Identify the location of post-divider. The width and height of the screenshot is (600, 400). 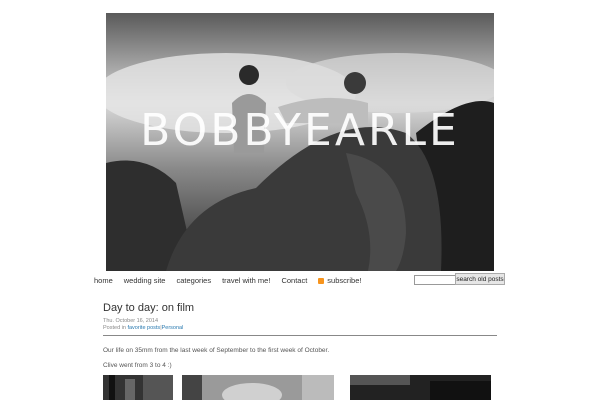
(300, 335).